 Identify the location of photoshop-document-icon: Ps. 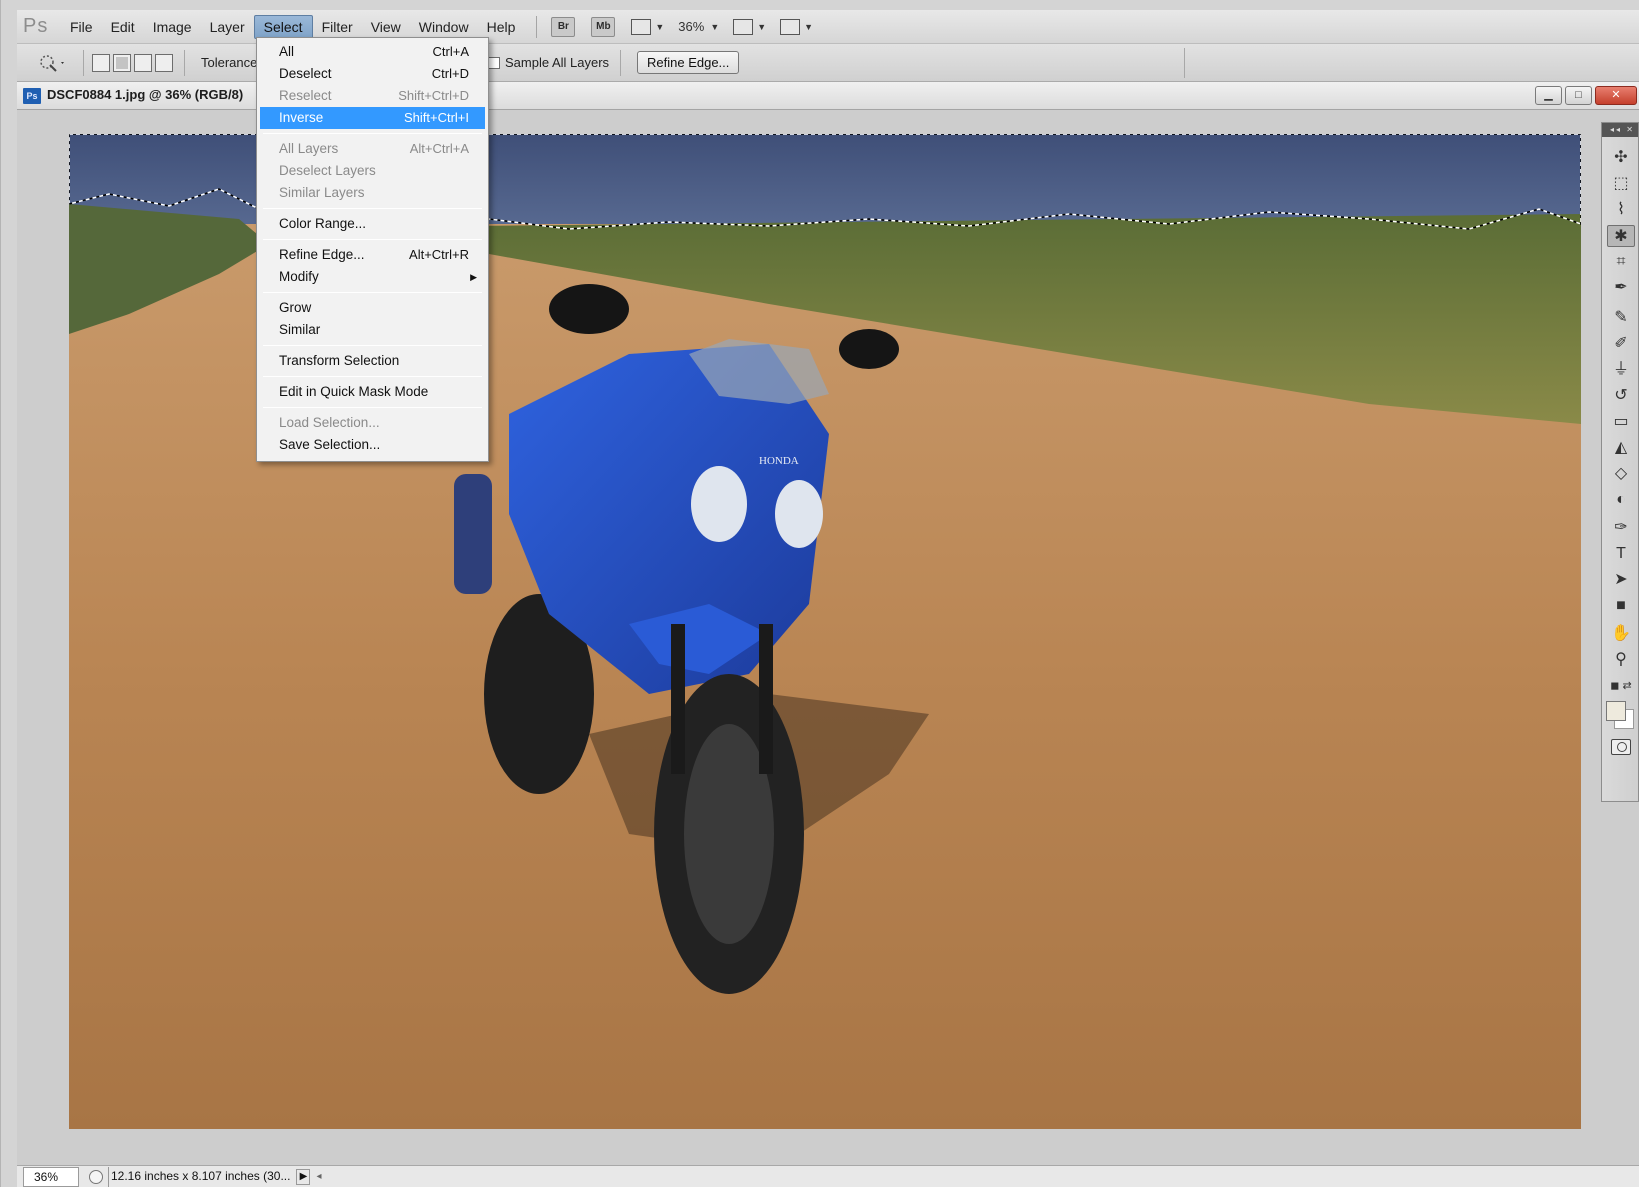
(32, 96).